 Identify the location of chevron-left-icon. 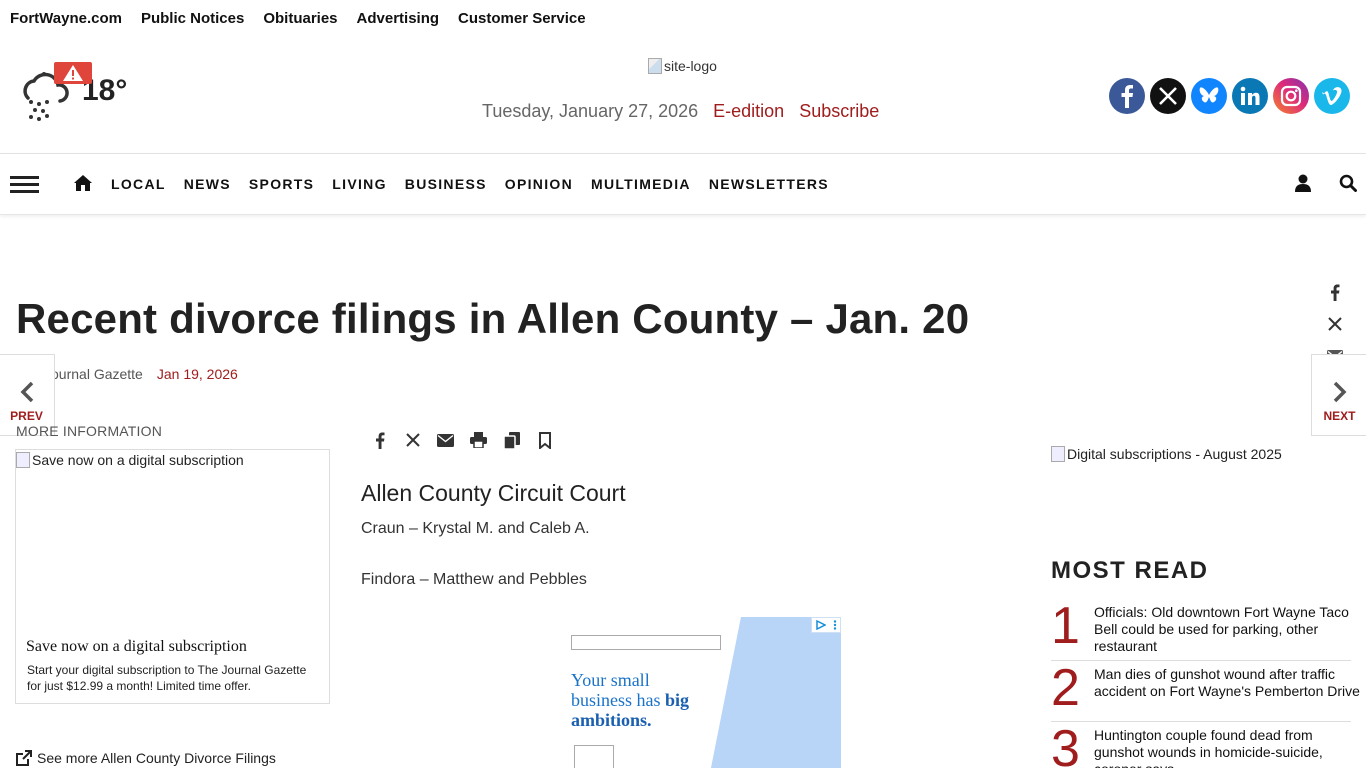
(26, 392).